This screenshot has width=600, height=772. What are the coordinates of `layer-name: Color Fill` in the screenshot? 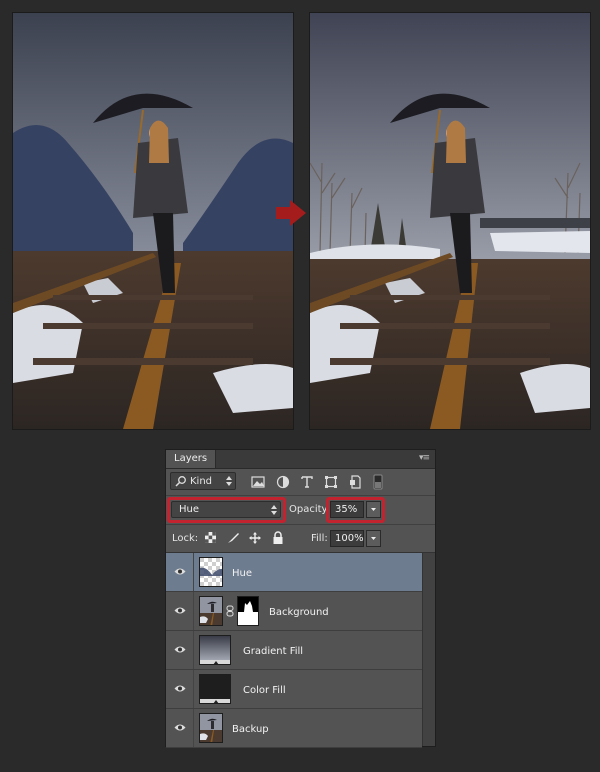 It's located at (264, 690).